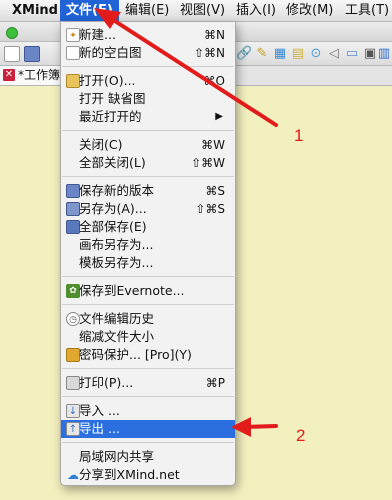  What do you see at coordinates (299, 135) in the screenshot?
I see `annotation-label-1: 1` at bounding box center [299, 135].